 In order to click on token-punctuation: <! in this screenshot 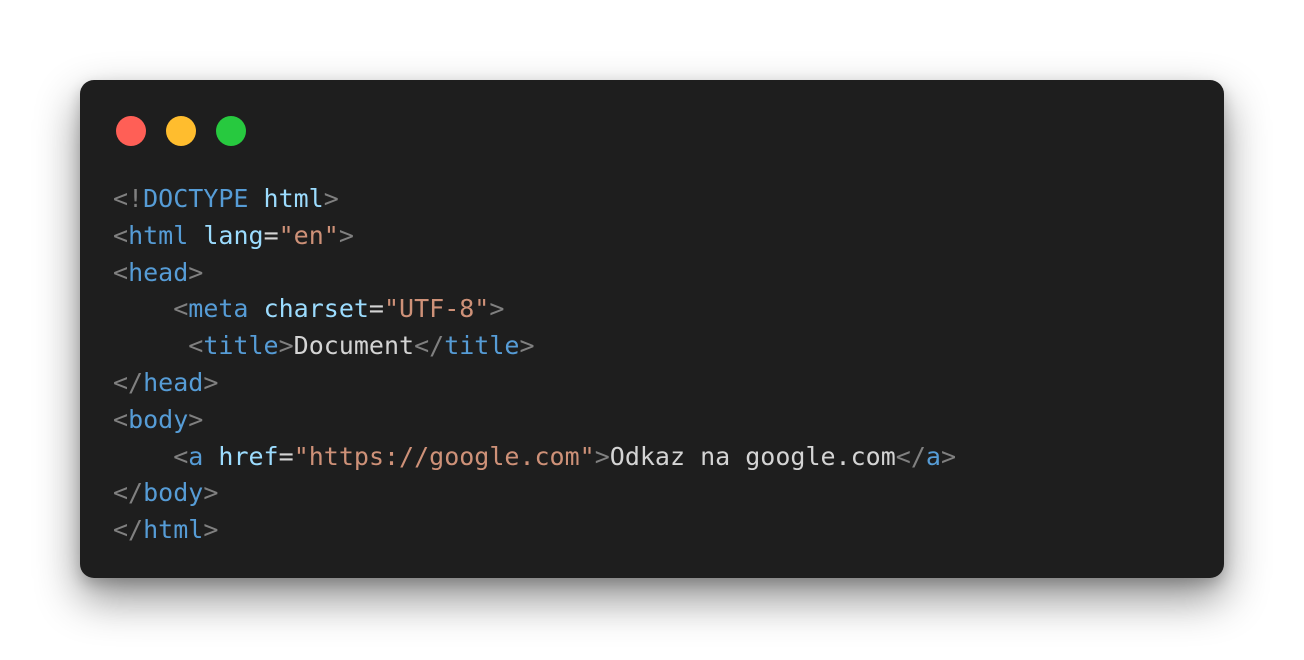, I will do `click(128, 198)`.